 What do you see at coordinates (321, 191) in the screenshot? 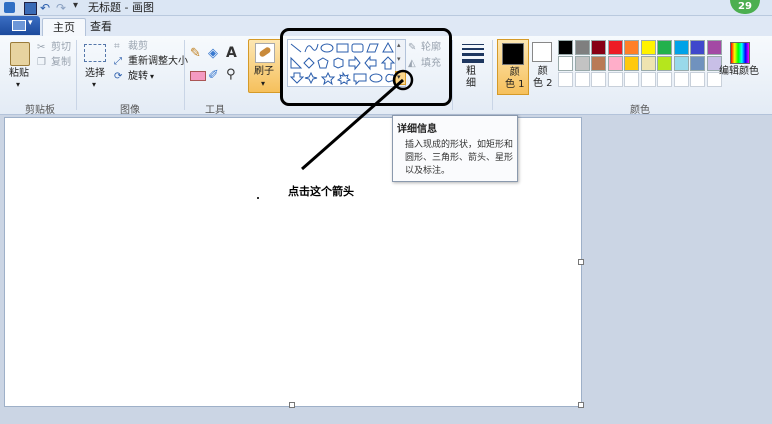
I see `annotation-text: 点击这个箭头` at bounding box center [321, 191].